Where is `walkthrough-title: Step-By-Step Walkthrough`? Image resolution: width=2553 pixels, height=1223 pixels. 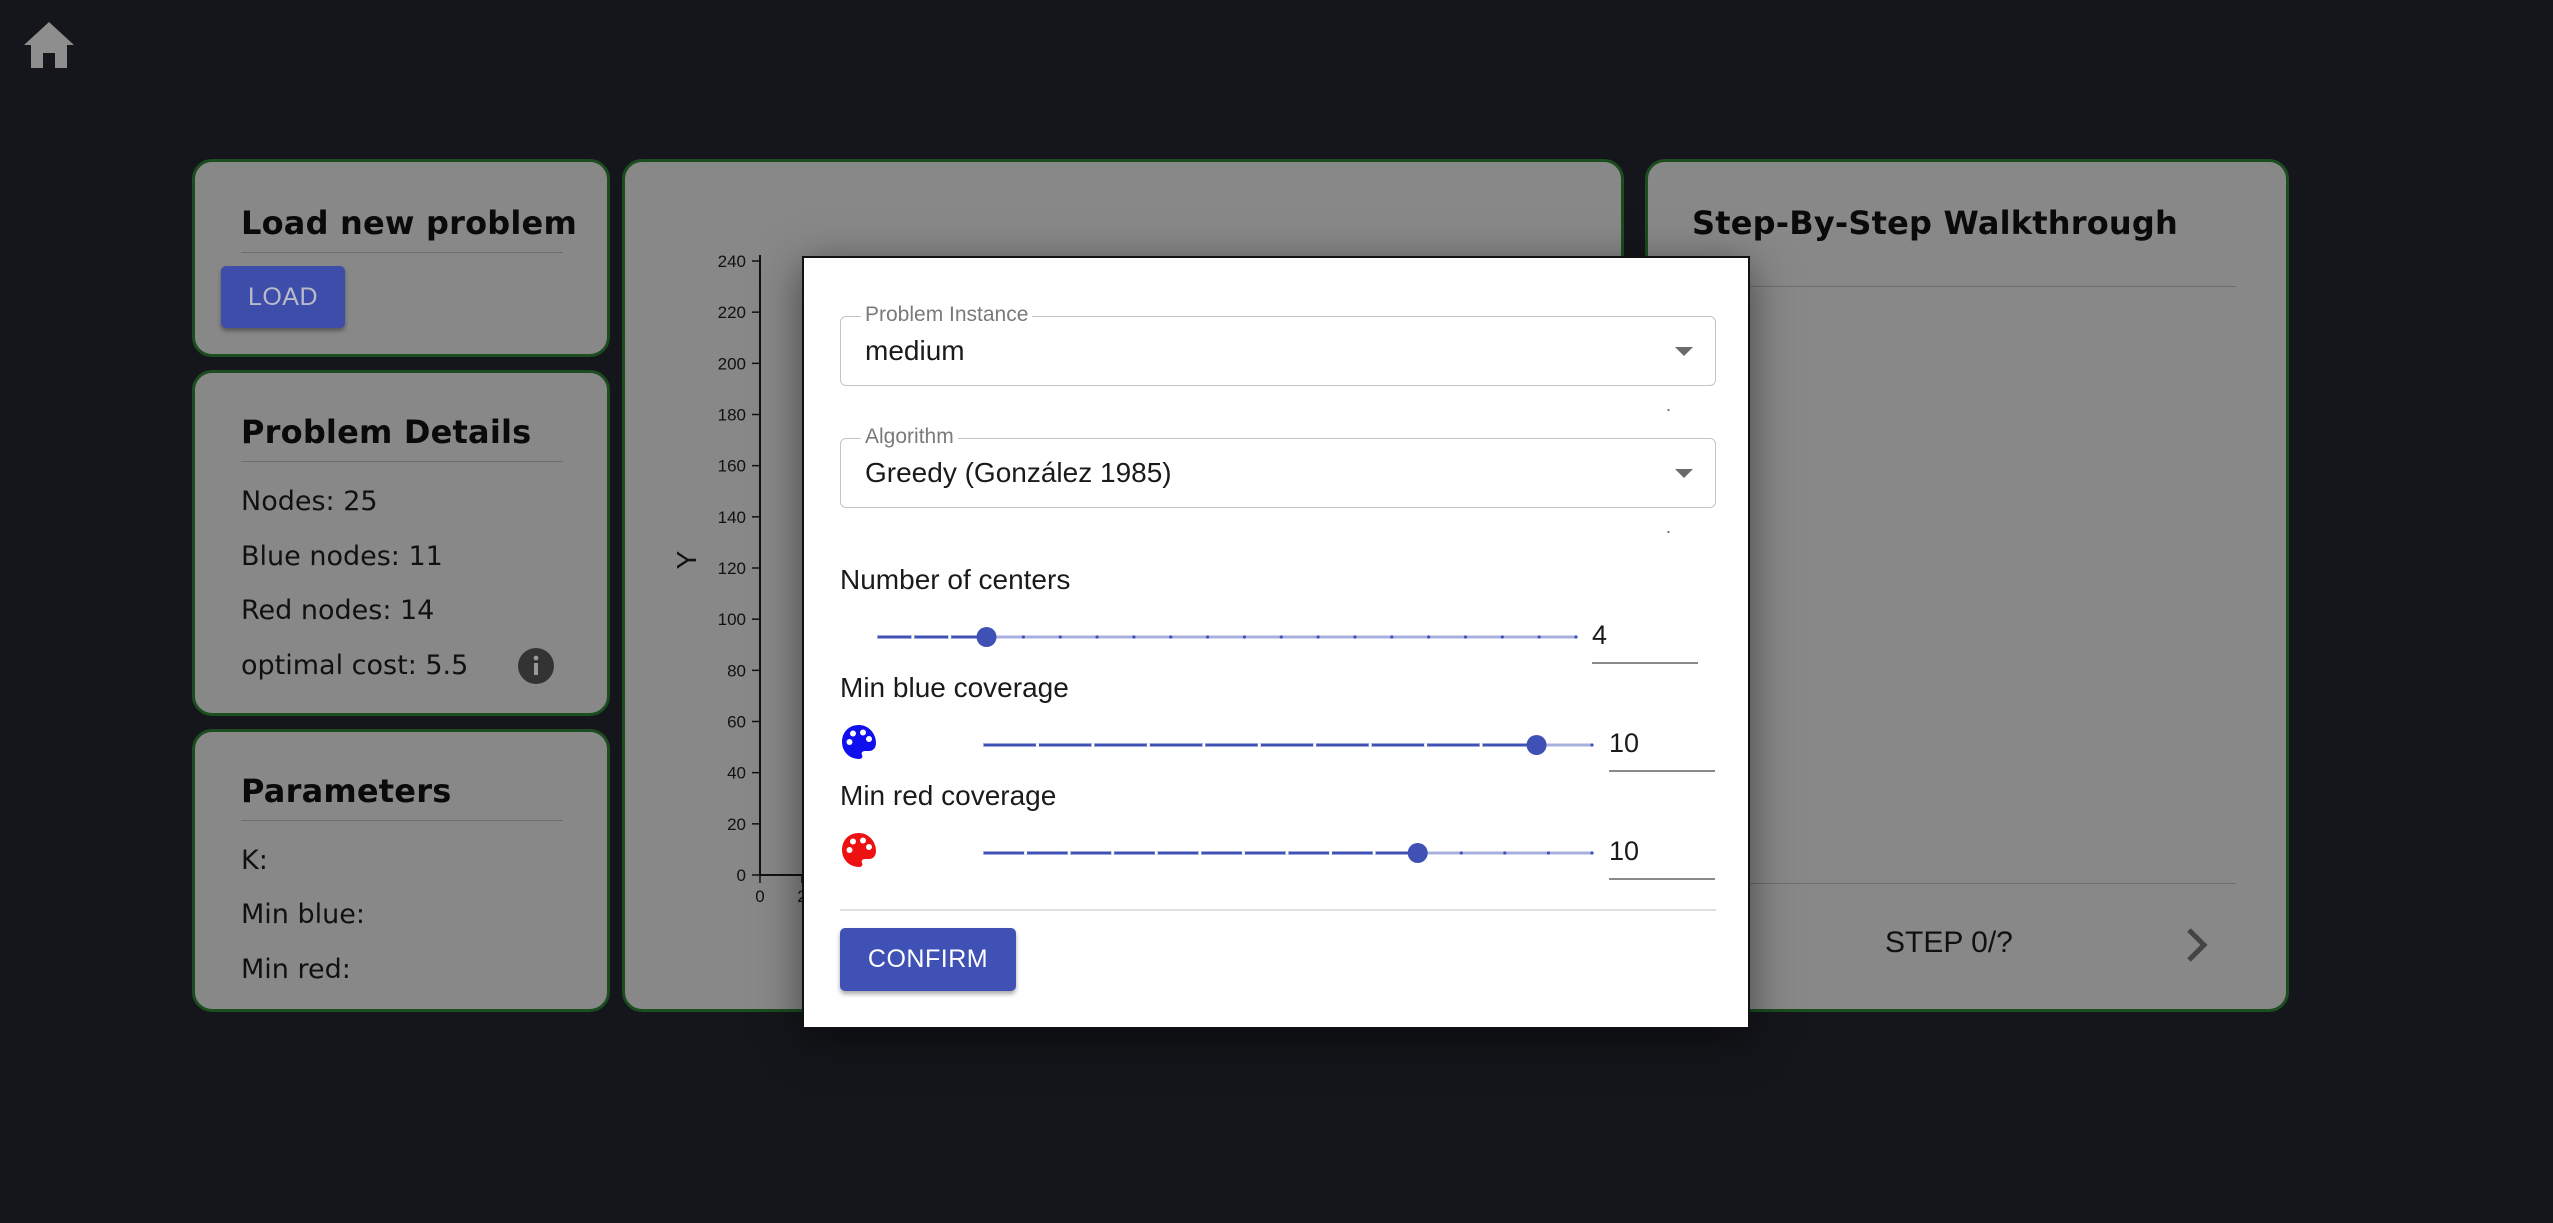 walkthrough-title: Step-By-Step Walkthrough is located at coordinates (1935, 223).